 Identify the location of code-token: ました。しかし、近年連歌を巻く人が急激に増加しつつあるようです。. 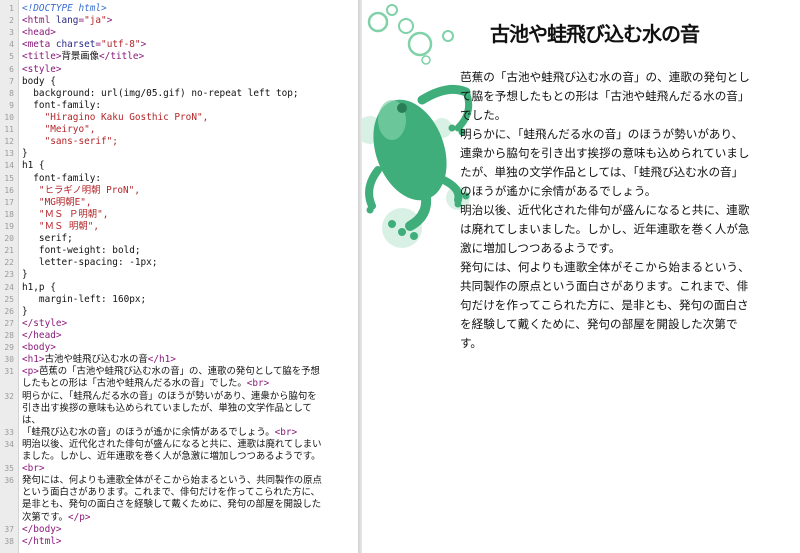
(171, 457).